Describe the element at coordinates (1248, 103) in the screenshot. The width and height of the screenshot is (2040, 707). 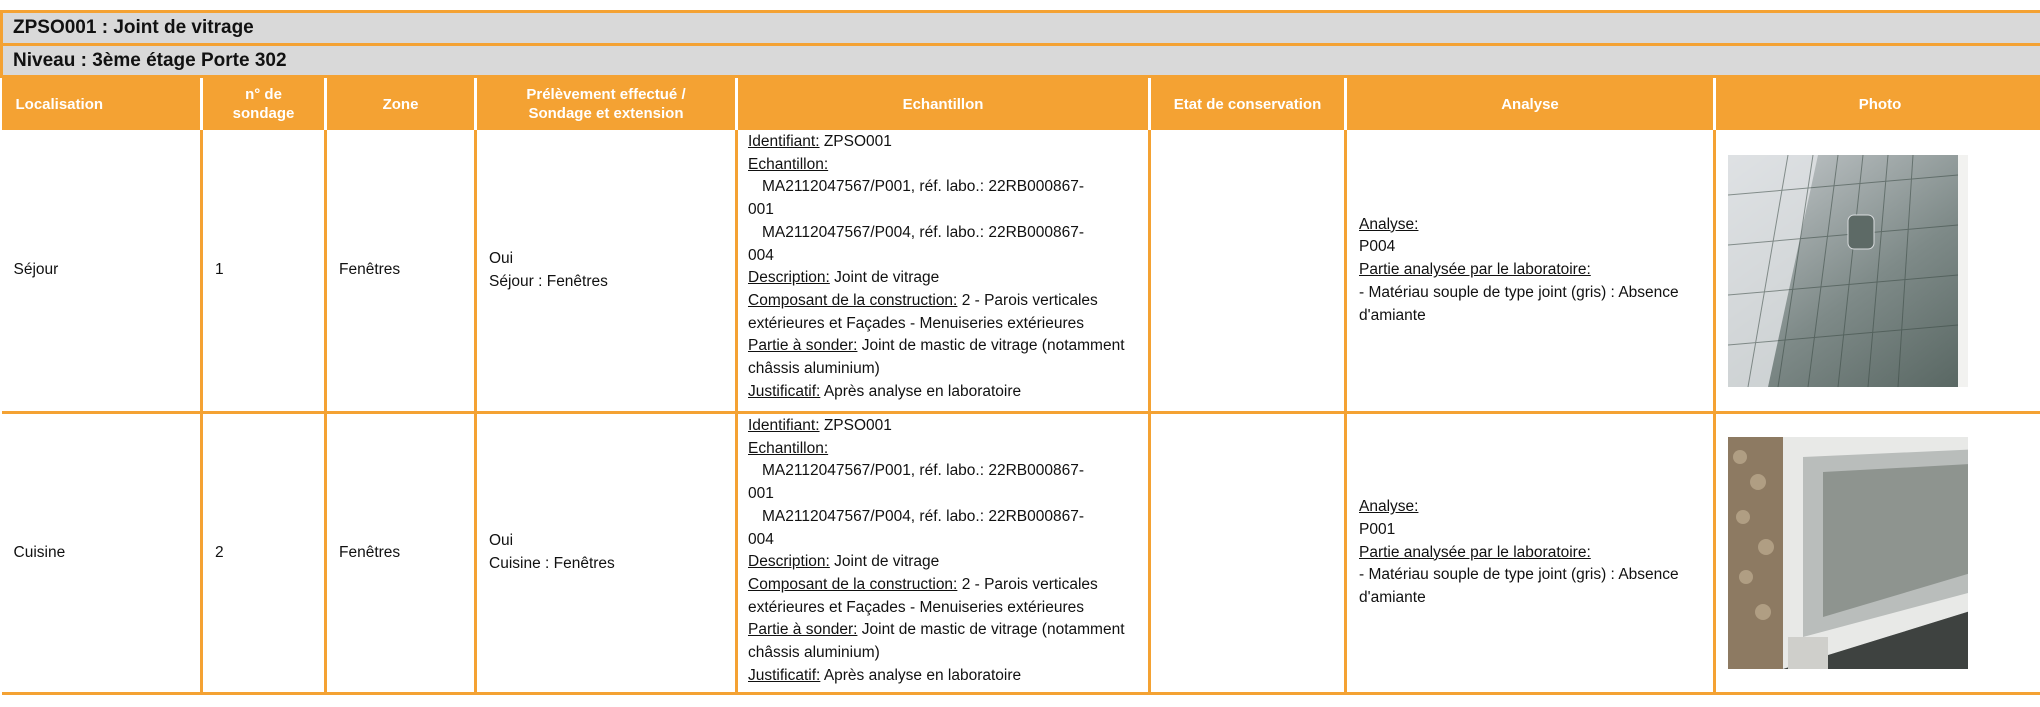
I see `header-etat: Etat de conservation` at that location.